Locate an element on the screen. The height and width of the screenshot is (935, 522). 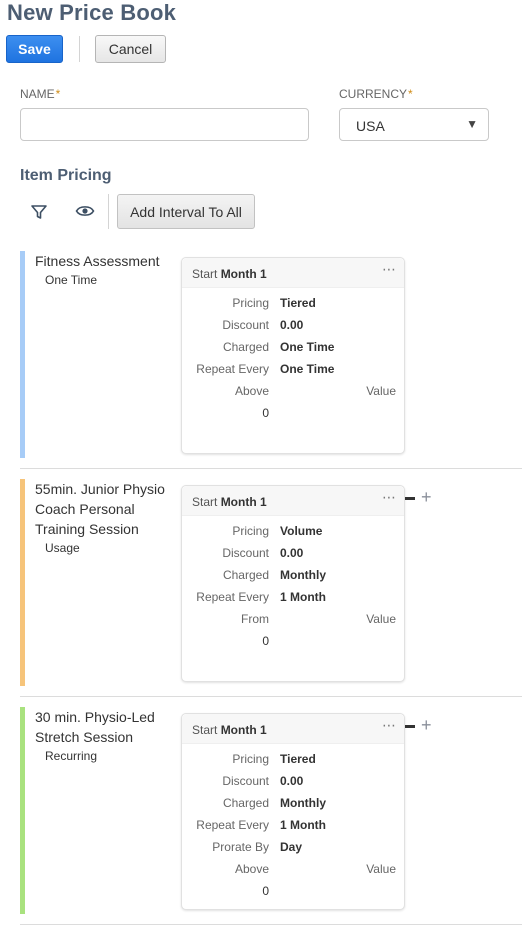
item-type: Usage is located at coordinates (62, 548).